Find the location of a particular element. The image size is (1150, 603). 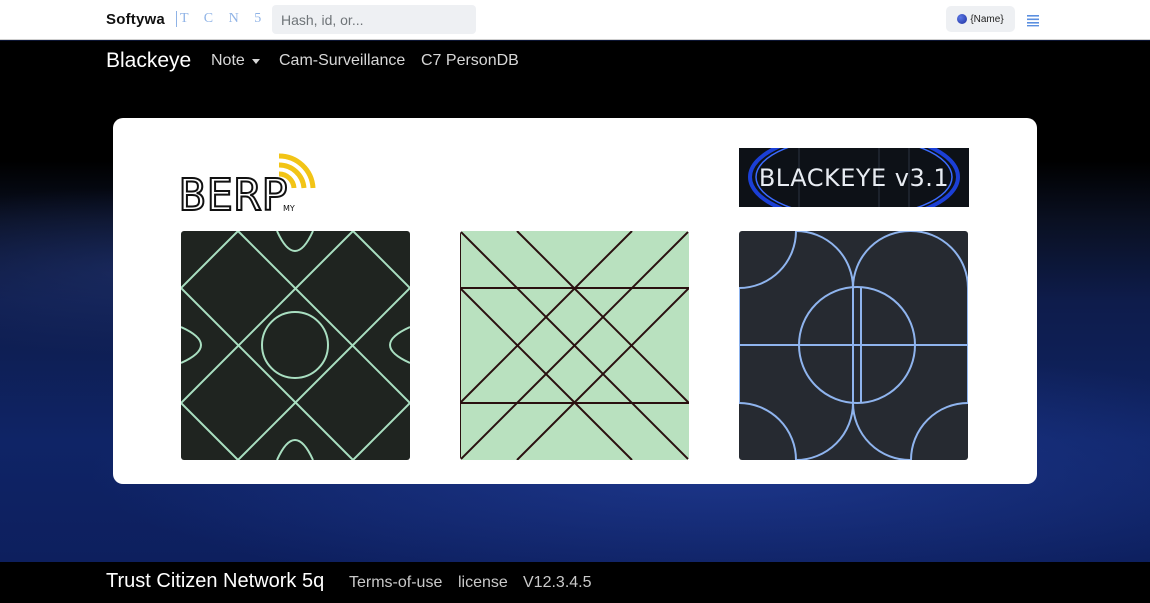

search-input is located at coordinates (374, 19).